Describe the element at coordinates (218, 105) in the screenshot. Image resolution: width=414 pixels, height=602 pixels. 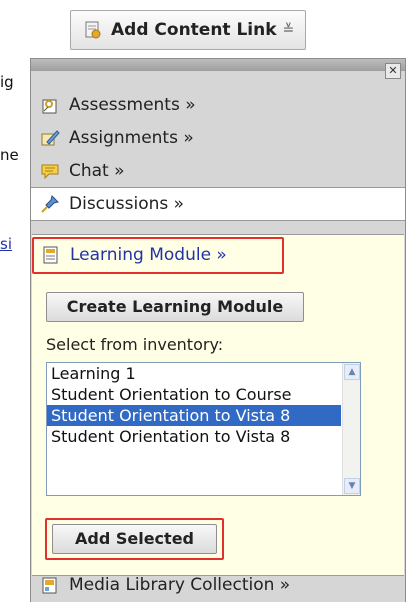
I see `menu-item-assessments: Assessments »` at that location.